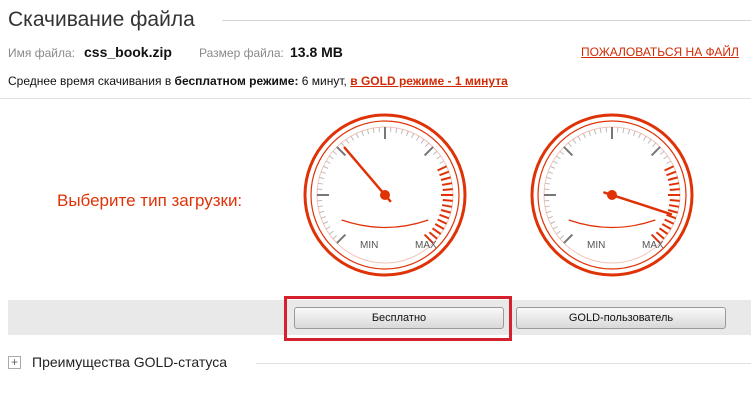  I want to click on gold-mode-link: в GOLD режиме - 1 минута, so click(429, 81).